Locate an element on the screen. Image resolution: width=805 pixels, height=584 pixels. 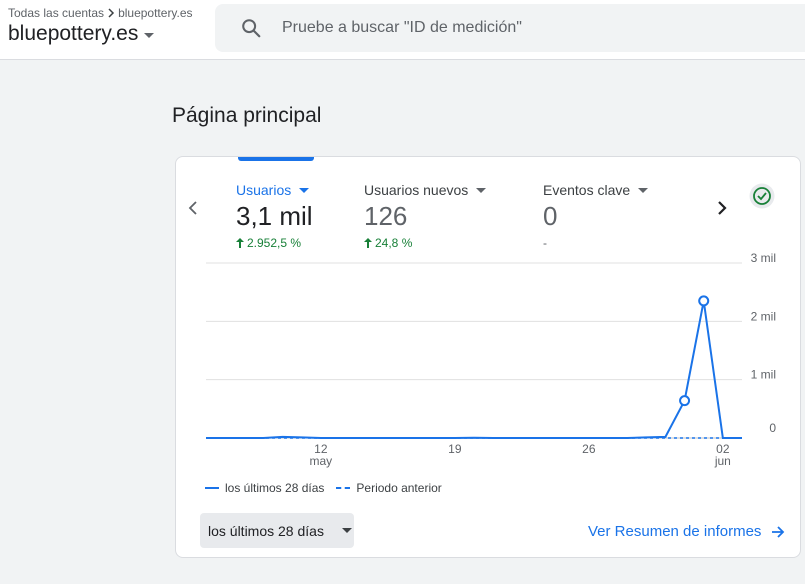
date-range-dropdown: los últimos 28 días is located at coordinates (277, 530).